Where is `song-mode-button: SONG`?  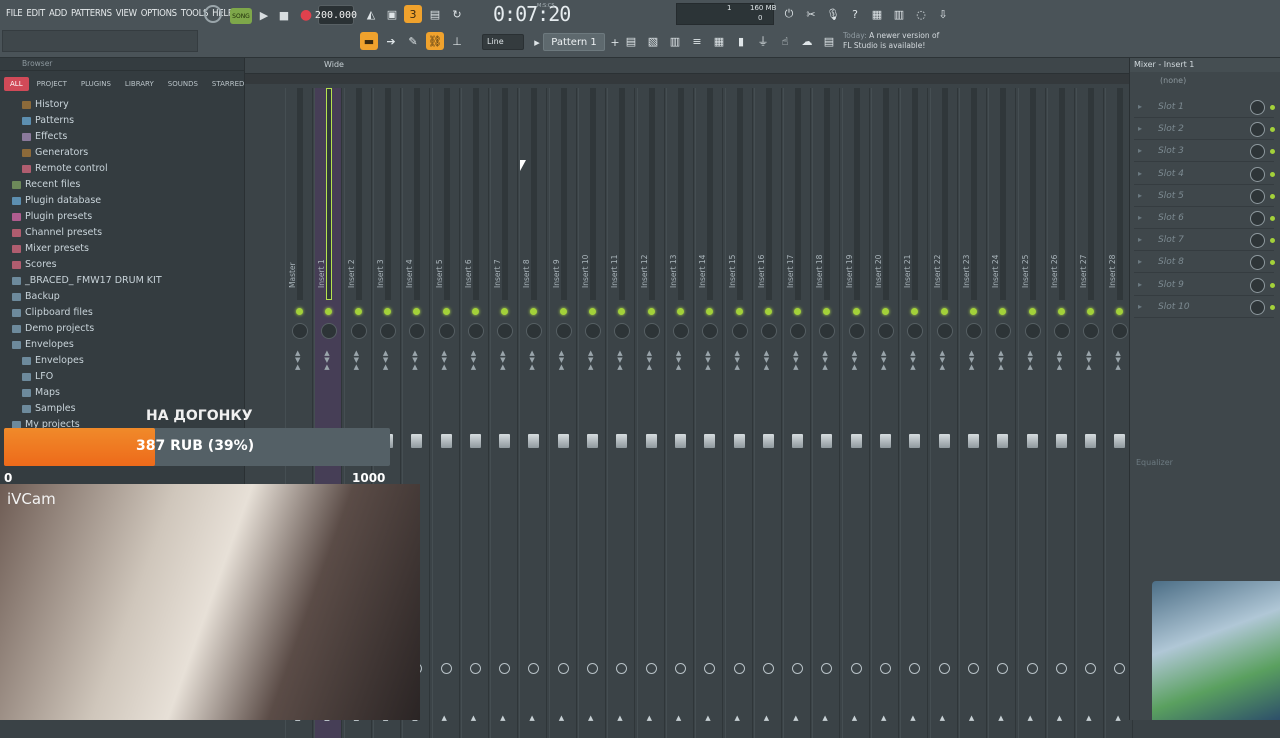 song-mode-button: SONG is located at coordinates (241, 16).